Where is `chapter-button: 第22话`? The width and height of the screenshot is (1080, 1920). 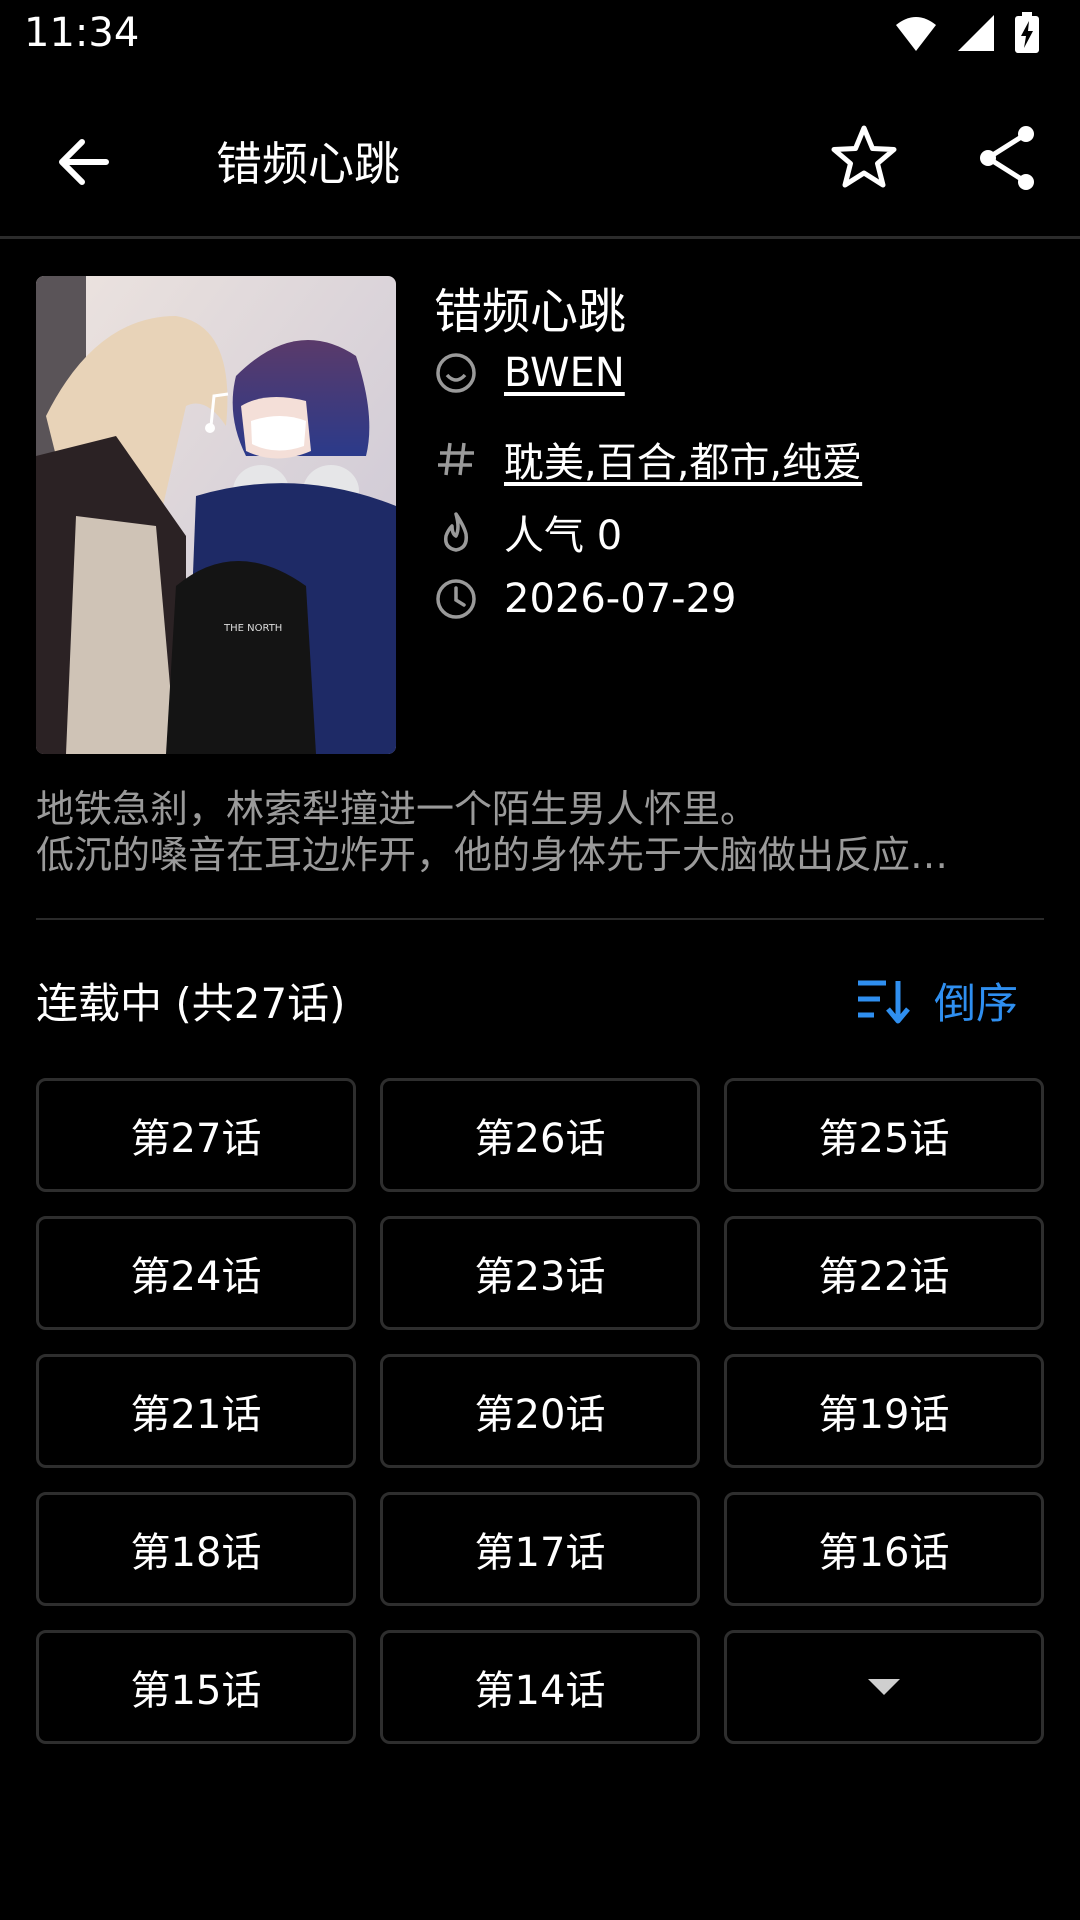
chapter-button: 第22话 is located at coordinates (884, 1273).